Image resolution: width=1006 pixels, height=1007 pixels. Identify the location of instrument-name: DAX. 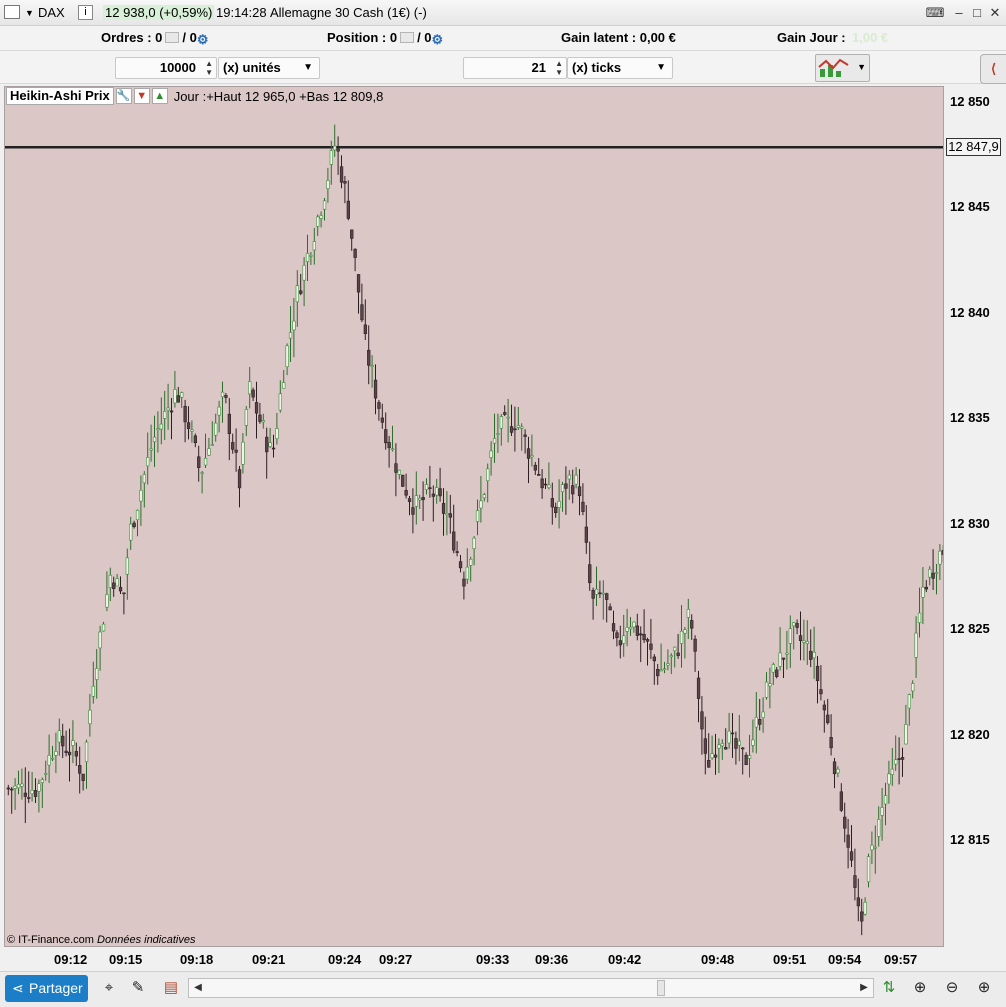
(51, 12).